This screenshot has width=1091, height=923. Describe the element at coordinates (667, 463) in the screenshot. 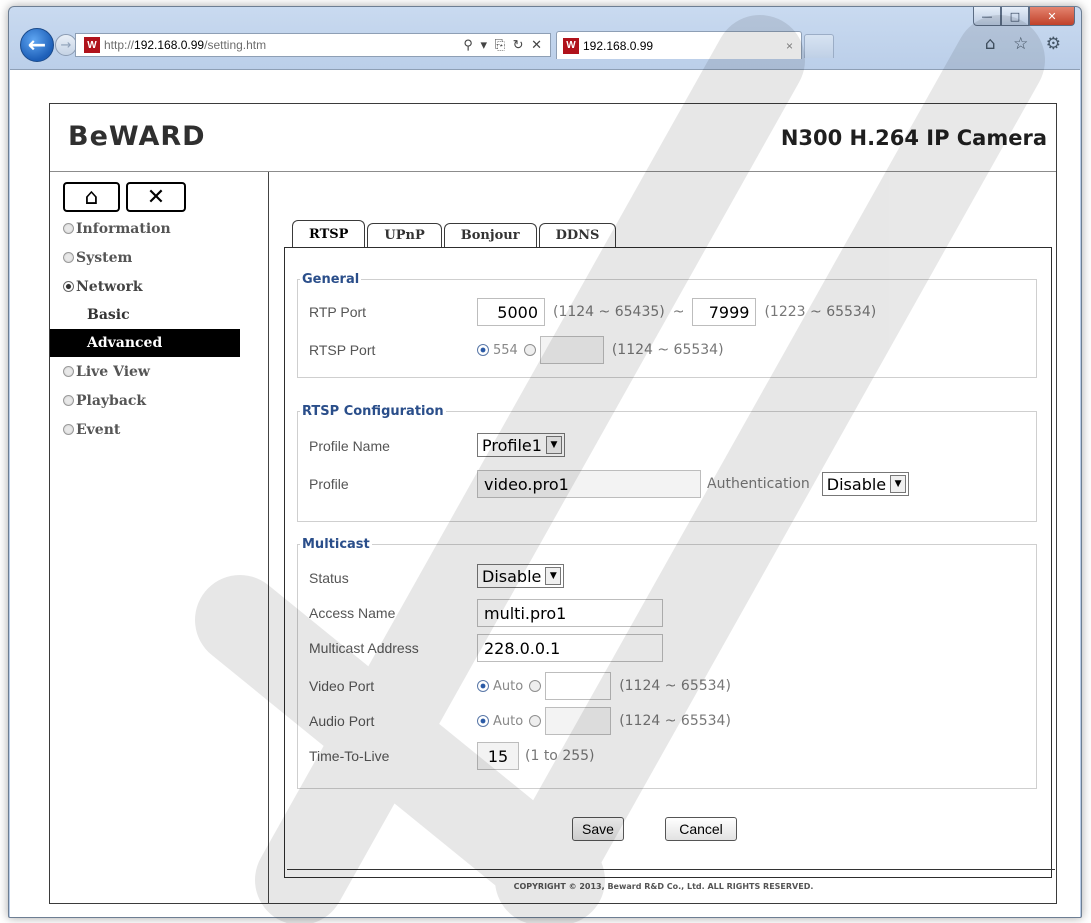

I see `rtsp-configuration-fieldset: RTSP Configuration` at that location.